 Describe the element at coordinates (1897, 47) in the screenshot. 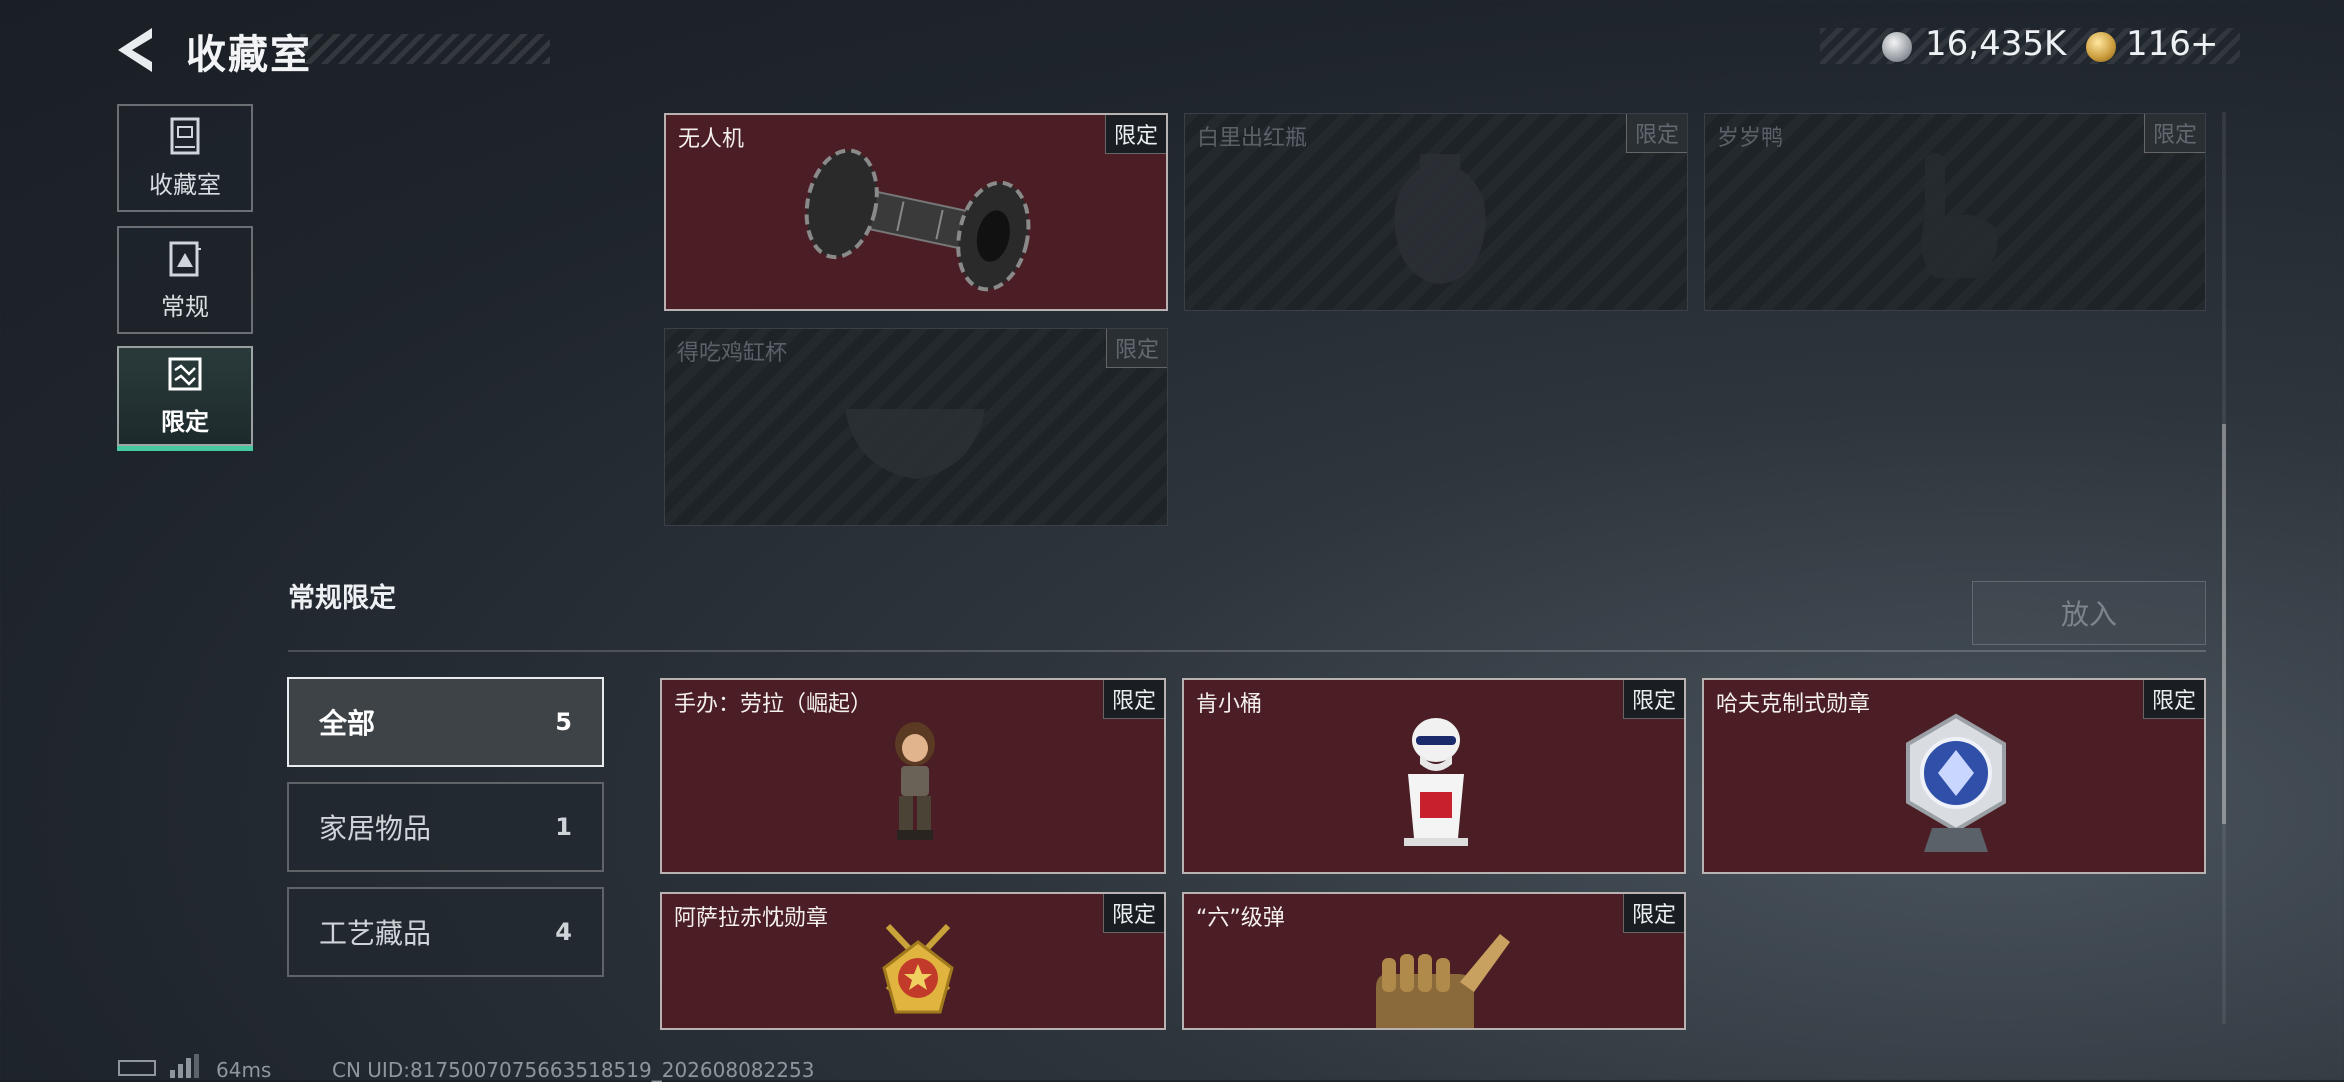

I see `silver-coin-icon` at that location.